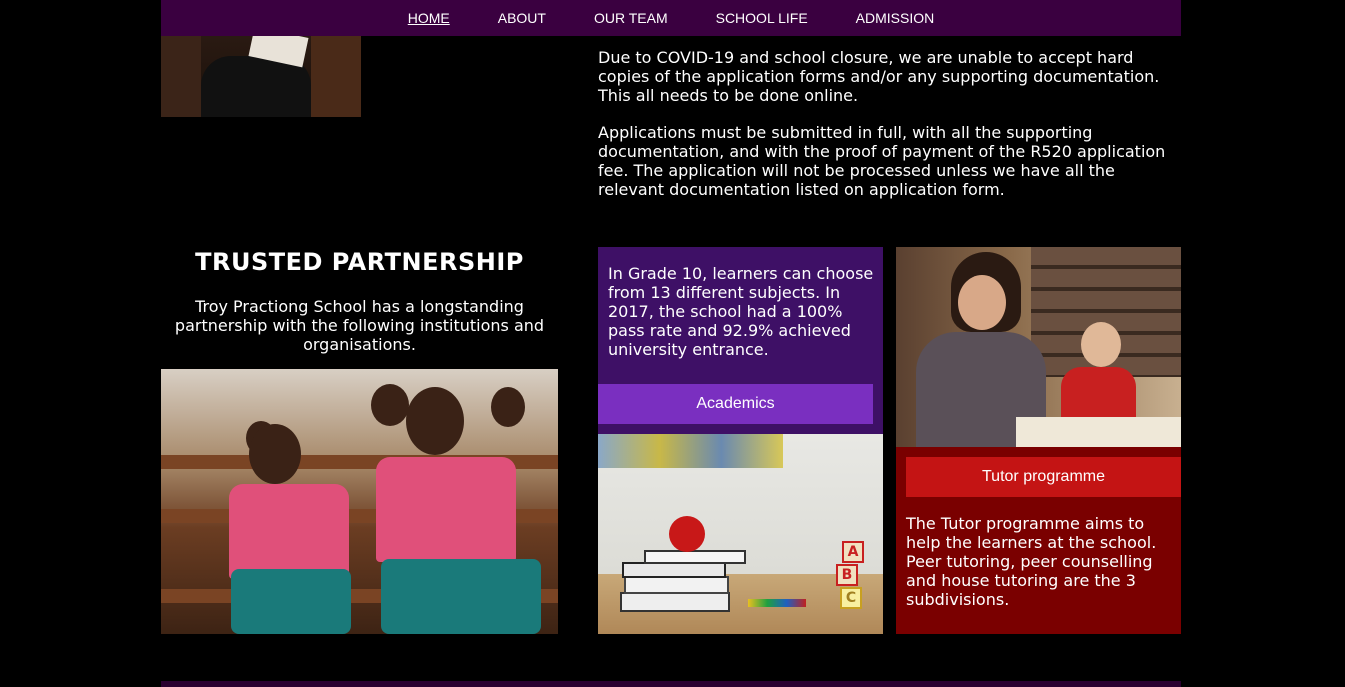 This screenshot has height=687, width=1345. Describe the element at coordinates (853, 552) in the screenshot. I see `block-a: A` at that location.